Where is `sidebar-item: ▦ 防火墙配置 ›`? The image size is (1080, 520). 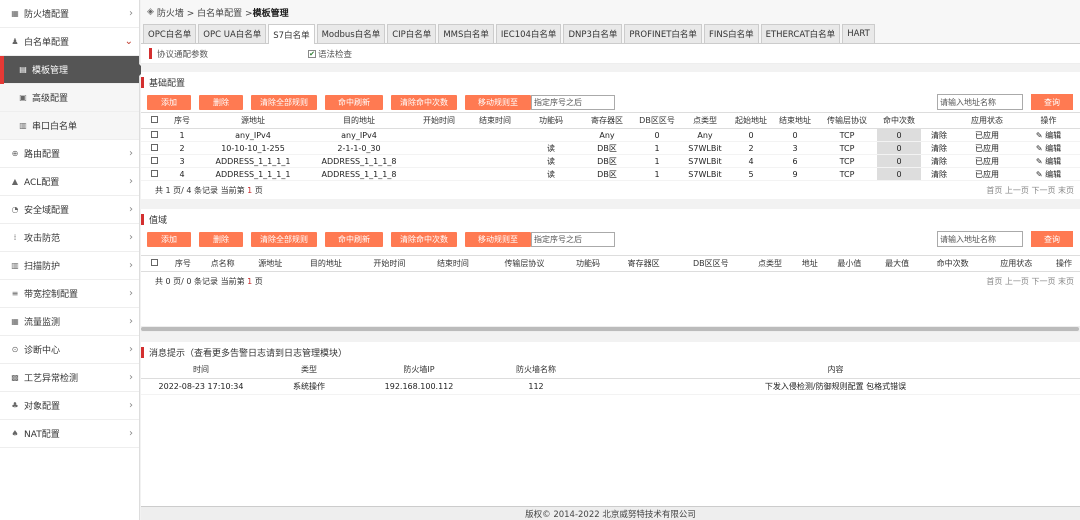
sidebar-item: ▦ 防火墙配置 › is located at coordinates (69, 14).